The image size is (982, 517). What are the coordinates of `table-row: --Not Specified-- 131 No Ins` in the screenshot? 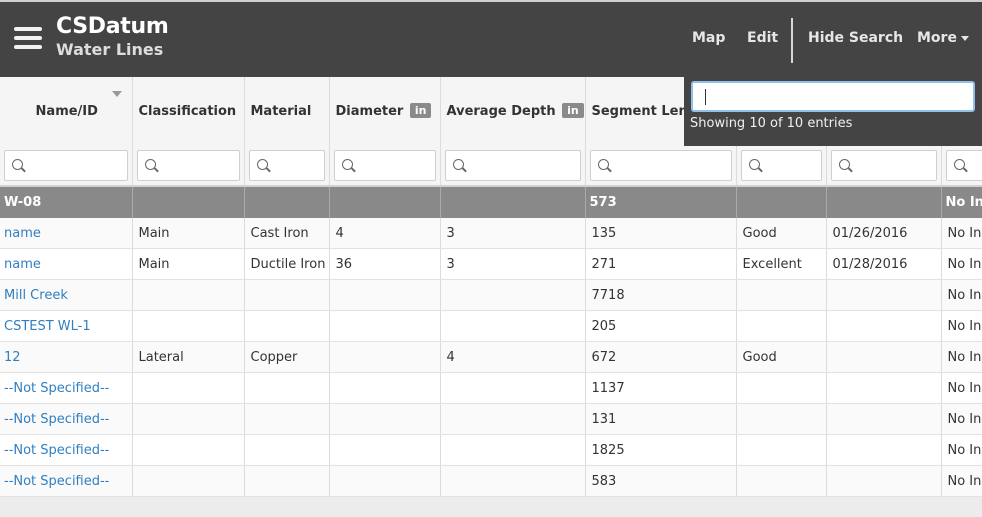 It's located at (491, 419).